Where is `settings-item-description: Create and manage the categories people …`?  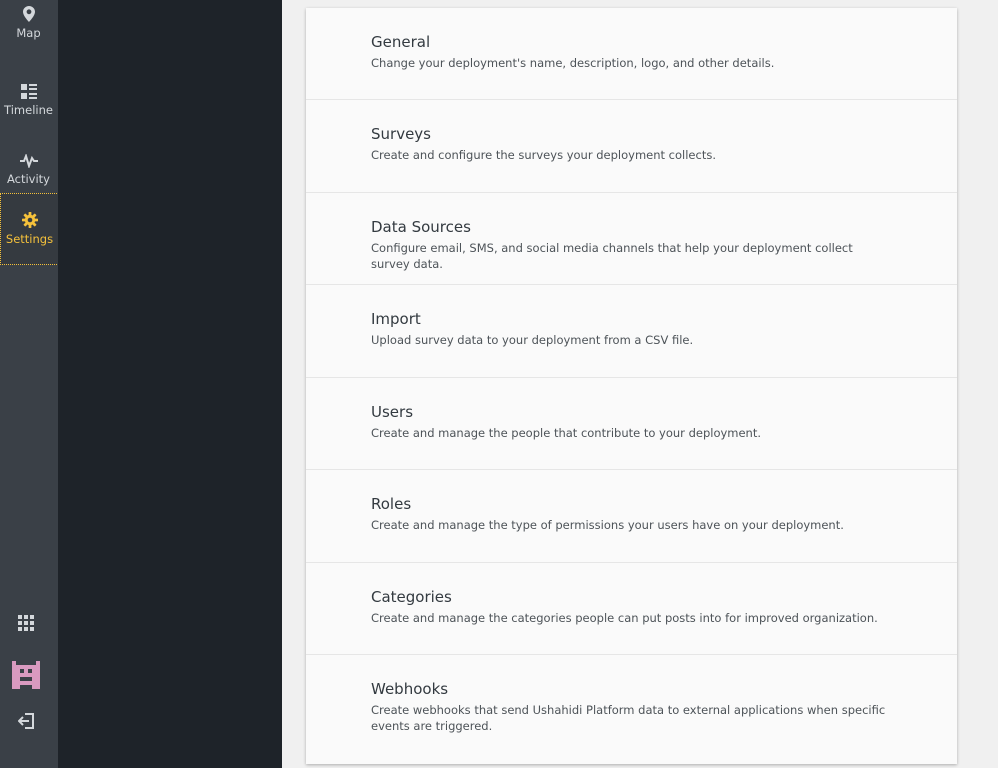 settings-item-description: Create and manage the categories people … is located at coordinates (624, 618).